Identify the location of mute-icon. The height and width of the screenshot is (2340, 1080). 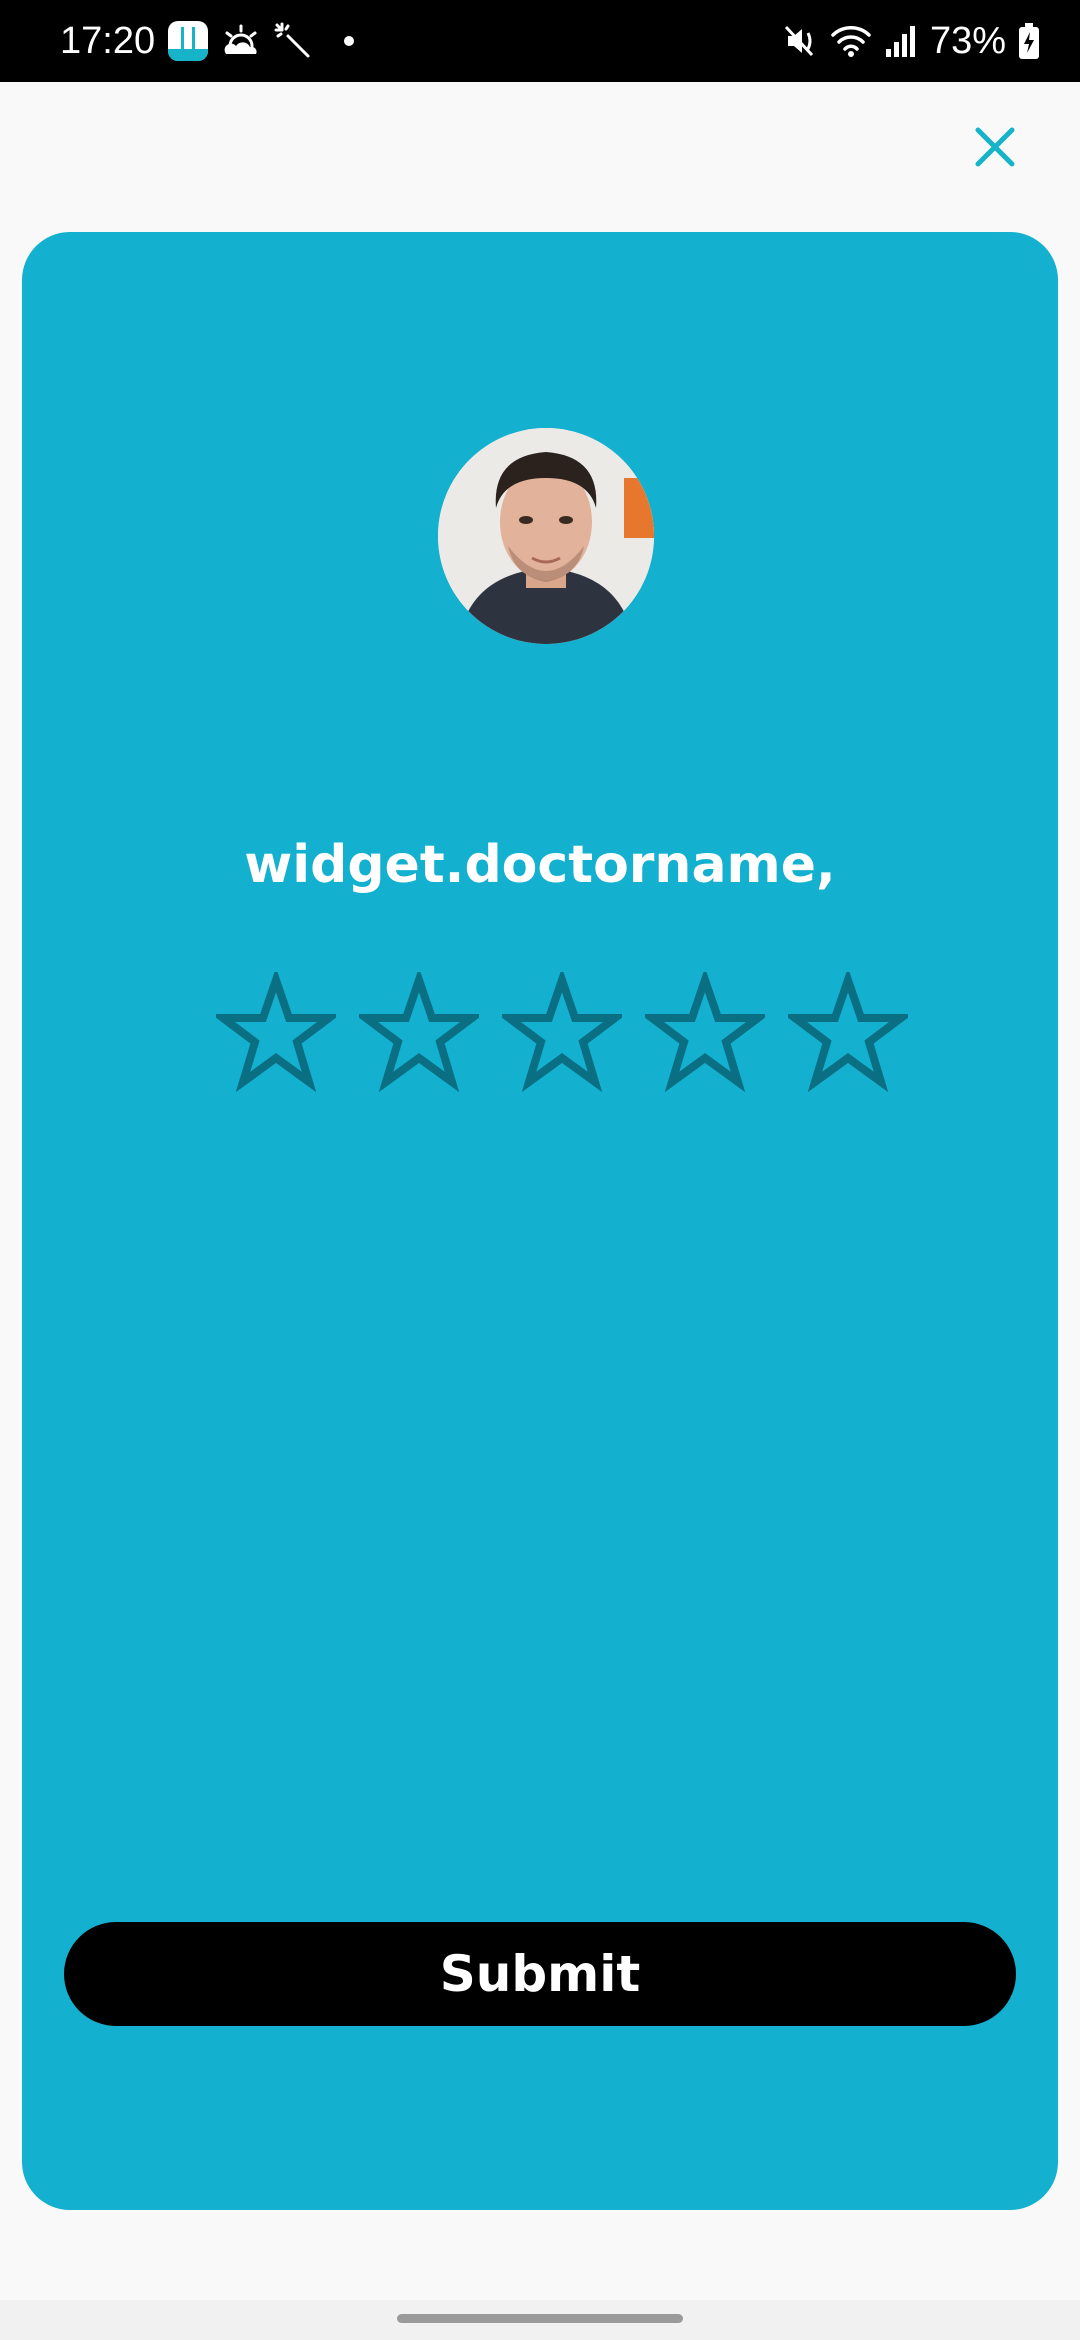
(799, 41).